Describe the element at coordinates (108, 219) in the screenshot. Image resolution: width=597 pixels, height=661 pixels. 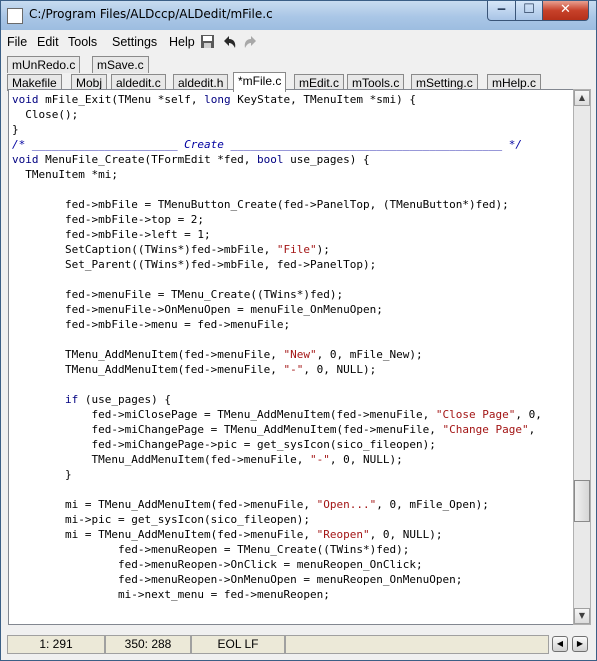
I see `code-line: fed->mbFile->top = 2;` at that location.